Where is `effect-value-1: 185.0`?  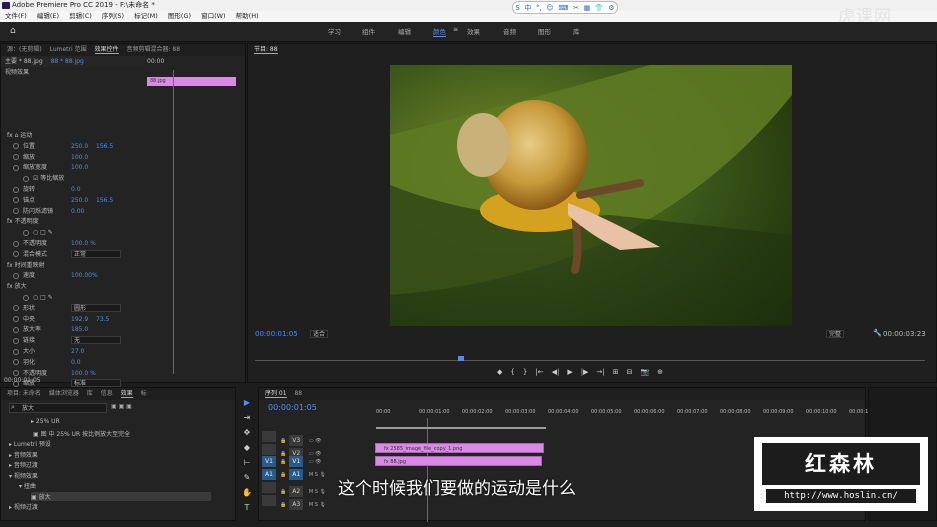 effect-value-1: 185.0 is located at coordinates (79, 330).